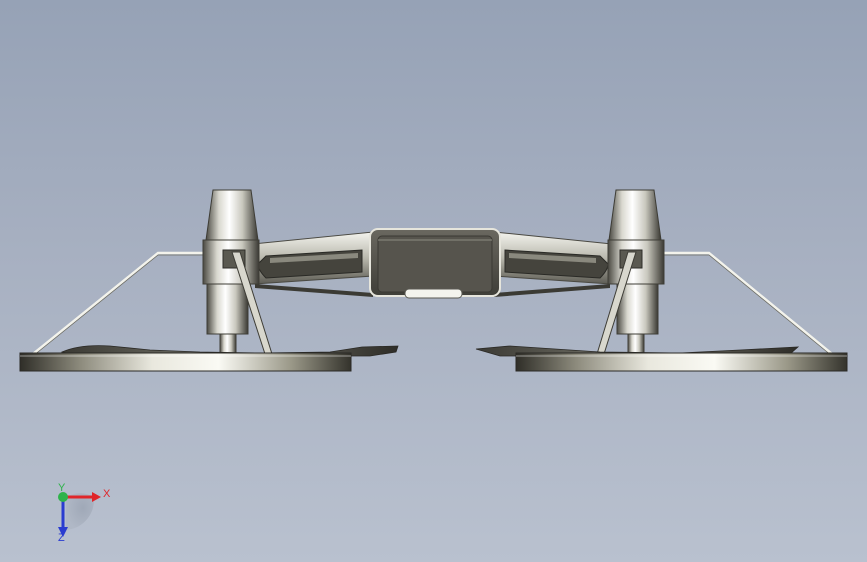  Describe the element at coordinates (313, 264) in the screenshot. I see `left-arm` at that location.